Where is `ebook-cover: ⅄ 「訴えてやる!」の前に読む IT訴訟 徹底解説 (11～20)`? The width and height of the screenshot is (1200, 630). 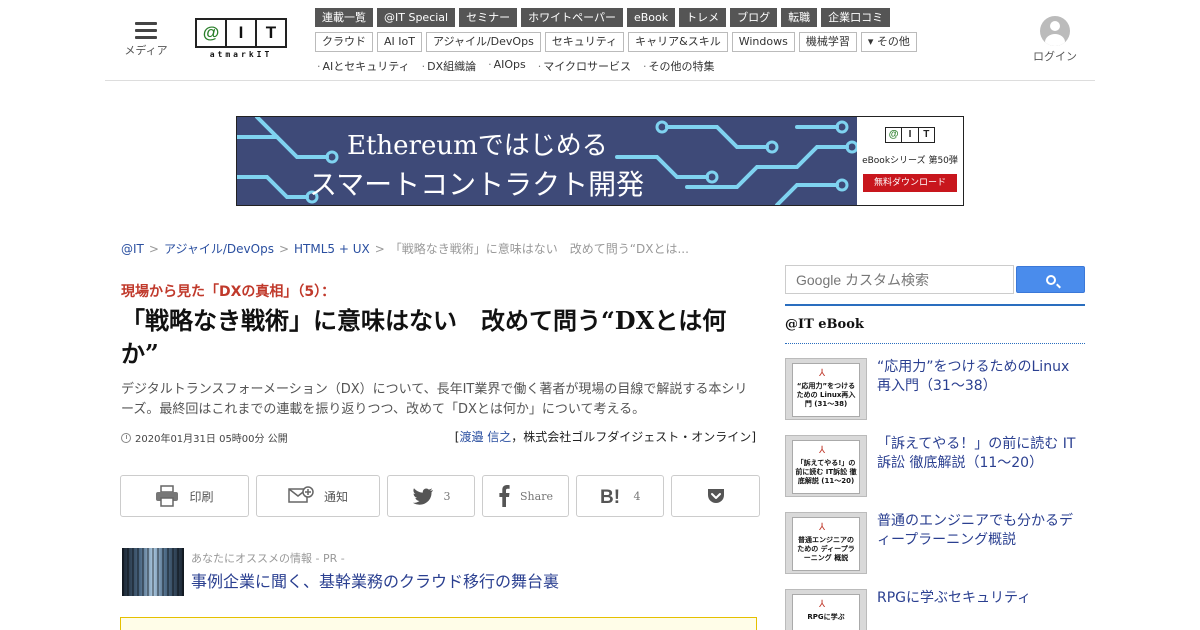
ebook-cover: ⅄ 「訴えてやる!」の前に読む IT訴訟 徹底解説 (11～20) is located at coordinates (826, 466).